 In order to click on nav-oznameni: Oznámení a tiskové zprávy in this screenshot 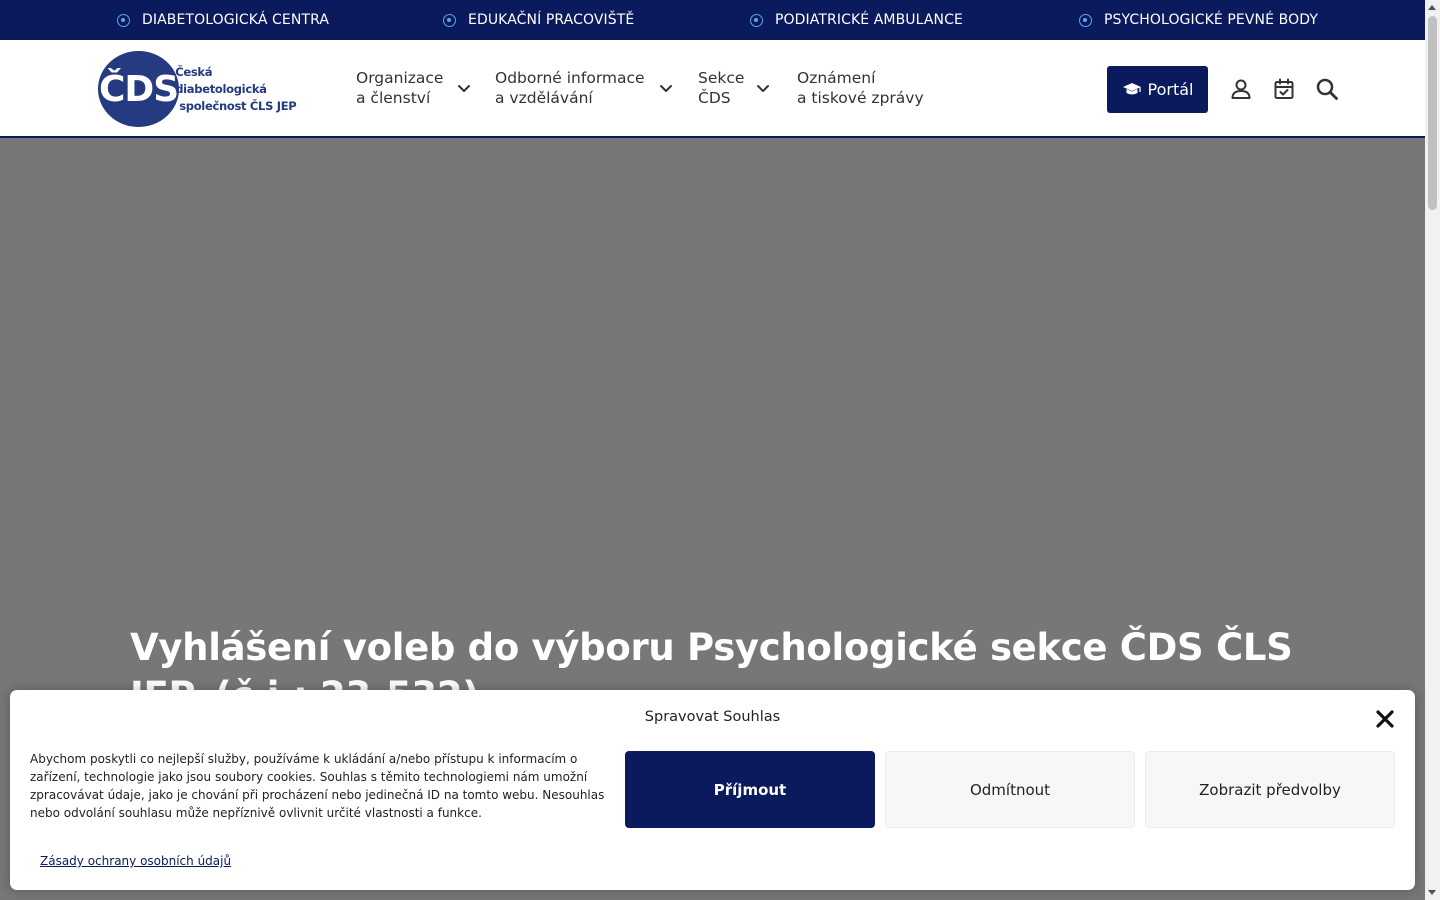, I will do `click(860, 88)`.